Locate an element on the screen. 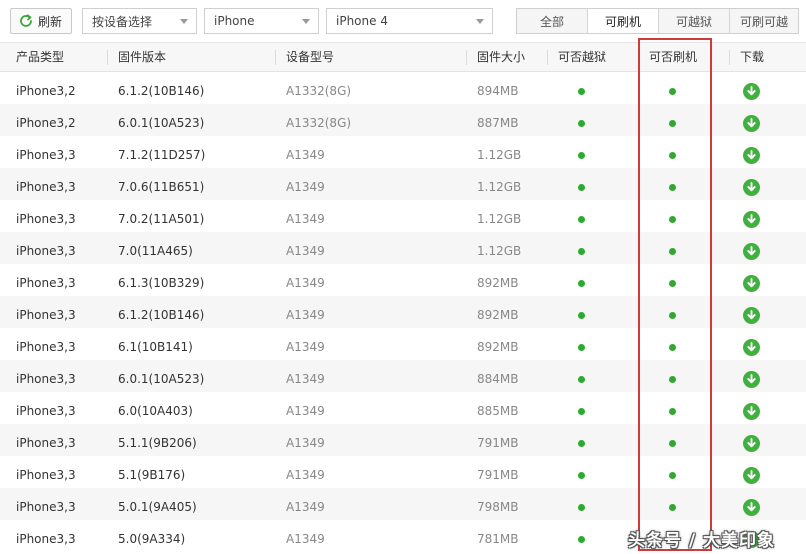  cell-size: 781MB is located at coordinates (498, 539).